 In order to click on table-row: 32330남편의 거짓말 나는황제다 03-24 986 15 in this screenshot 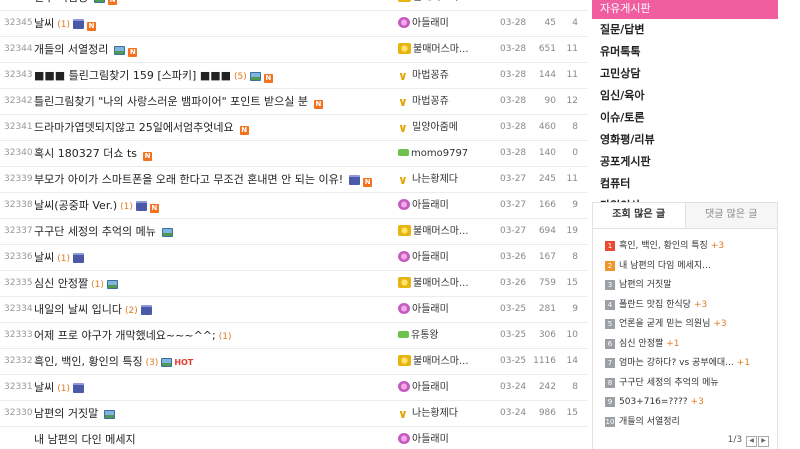, I will do `click(294, 414)`.